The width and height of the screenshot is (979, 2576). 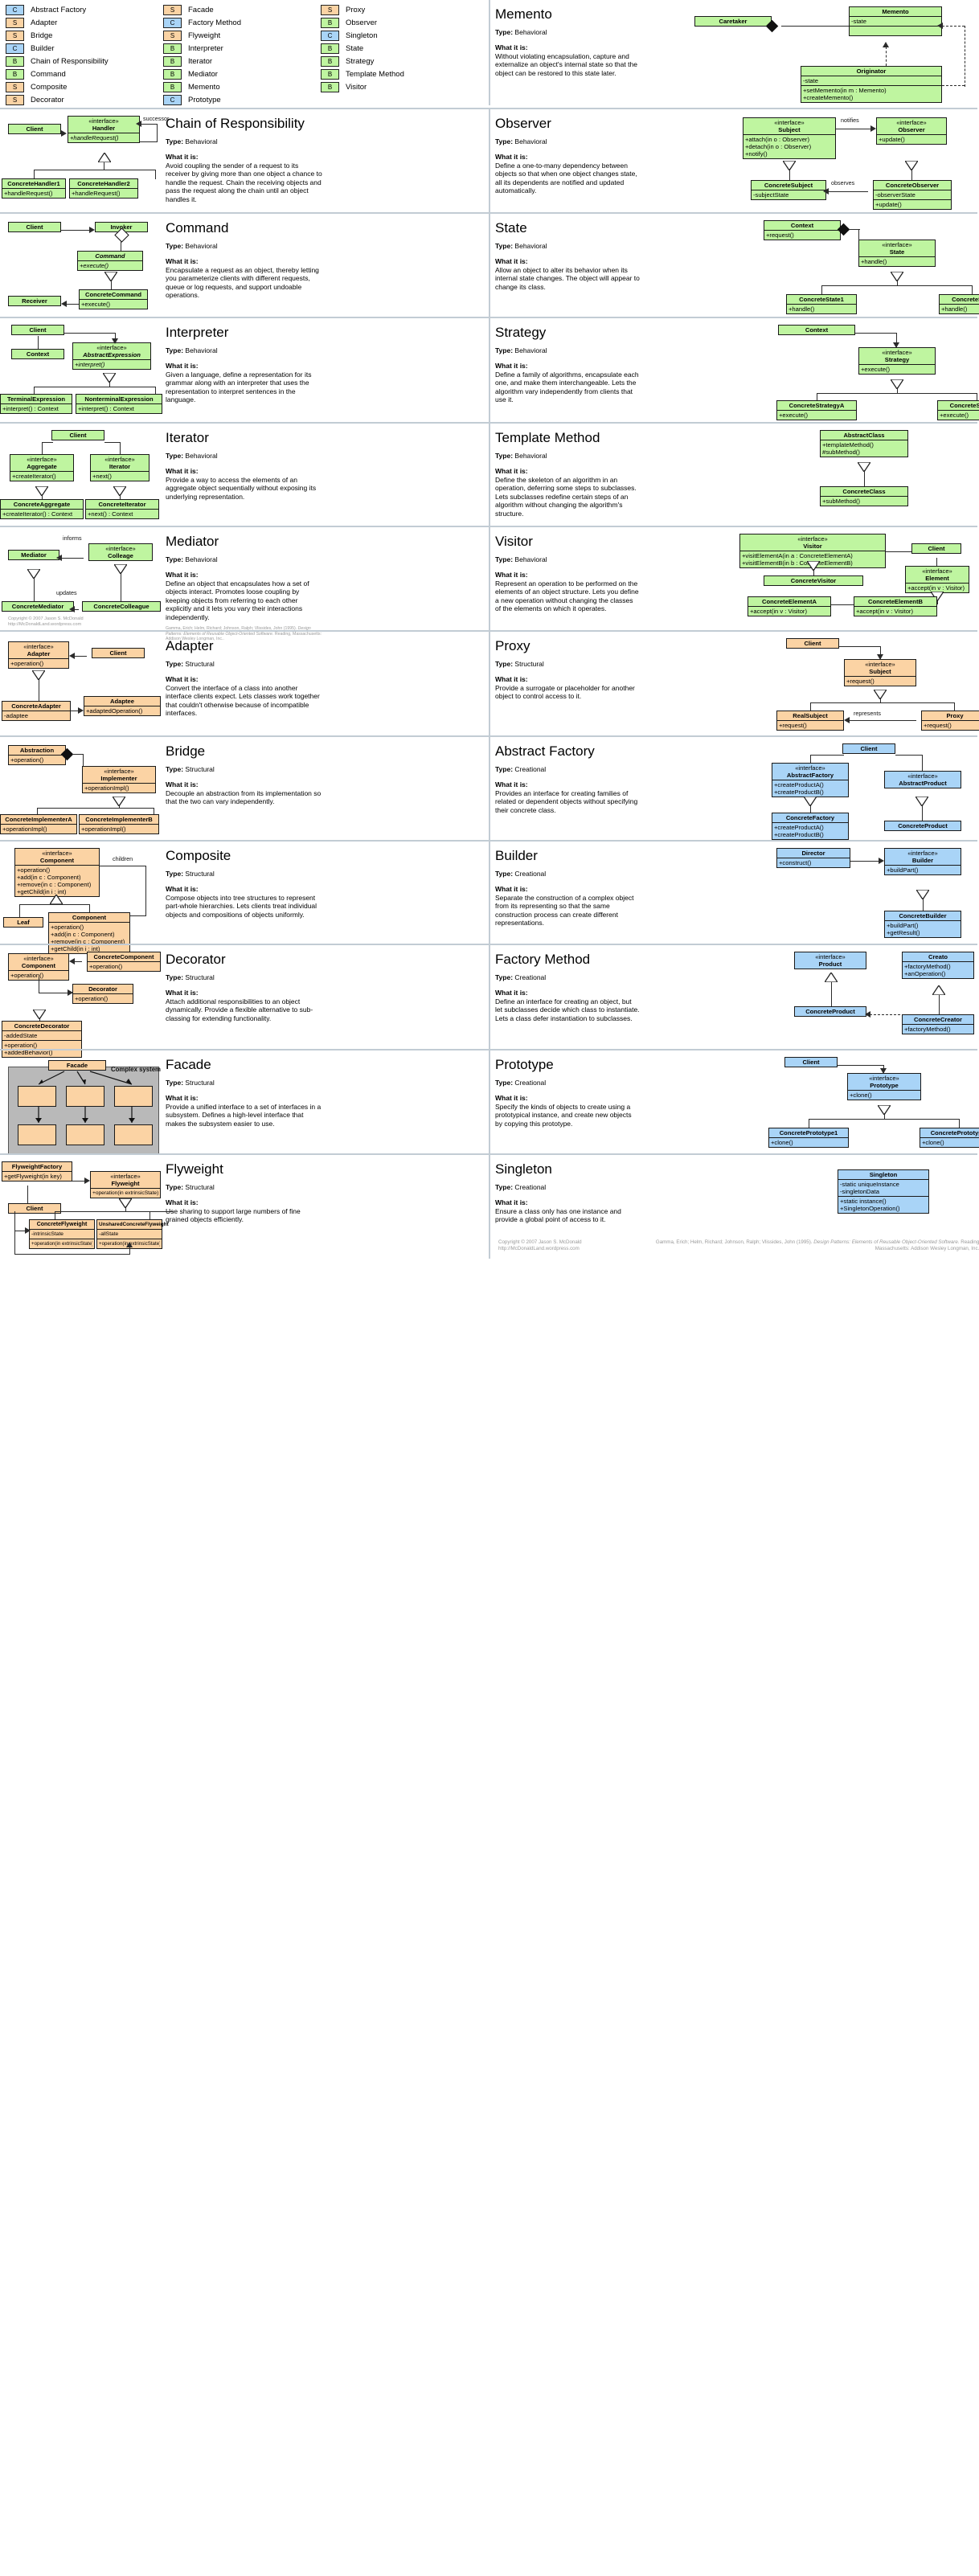 I want to click on uml-class-concrete-command: ConcreteCommand +execute(), so click(x=113, y=299).